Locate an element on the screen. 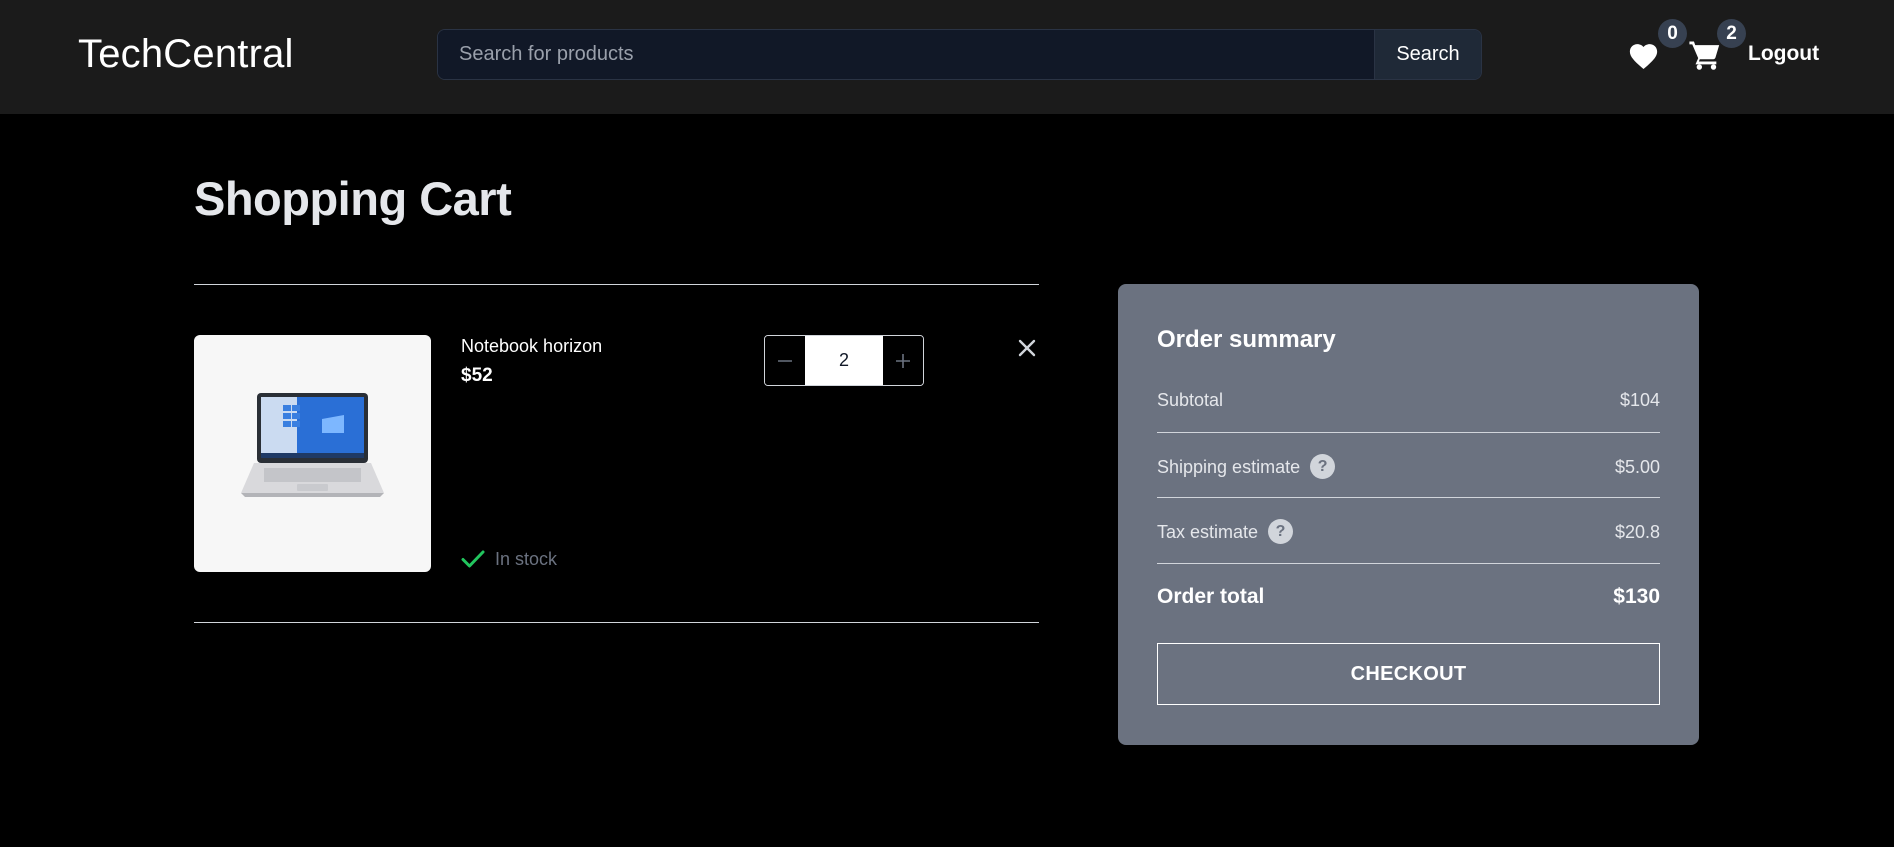 The image size is (1894, 847). cart-divider-bottom is located at coordinates (616, 622).